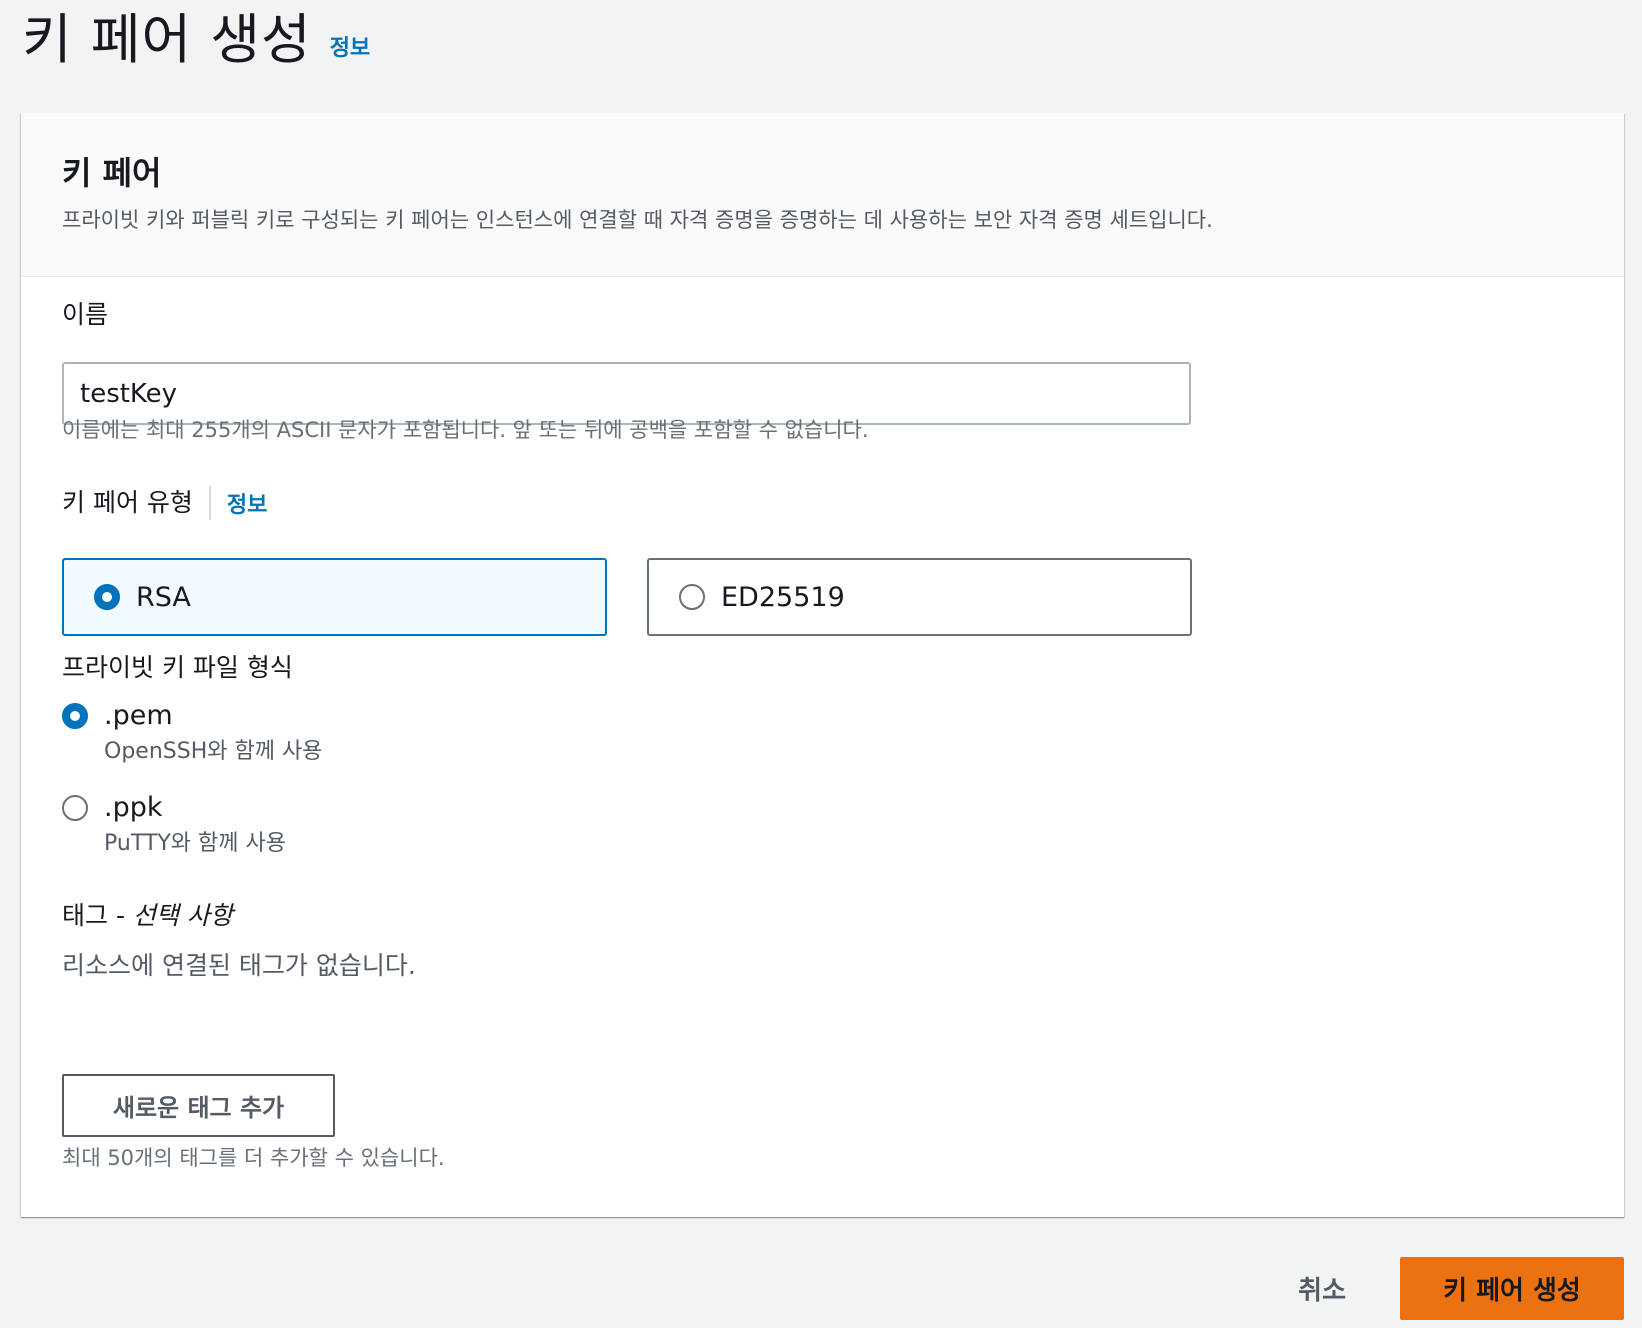 The width and height of the screenshot is (1642, 1328). I want to click on format-option-pem: .pem OpenSSH와 함께 사용, so click(192, 733).